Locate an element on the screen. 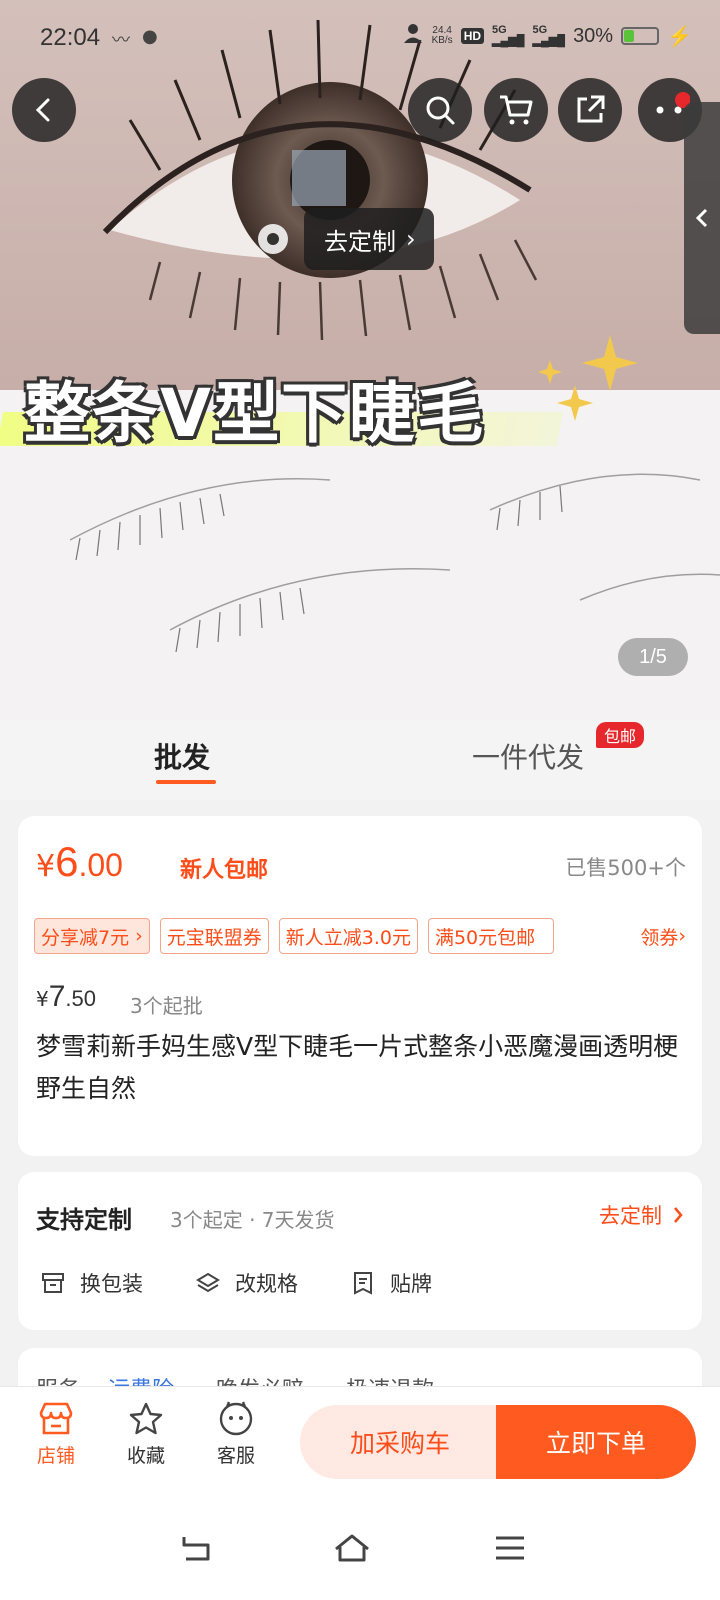 This screenshot has width=720, height=1600. app-notification-icon: 〰 is located at coordinates (121, 40).